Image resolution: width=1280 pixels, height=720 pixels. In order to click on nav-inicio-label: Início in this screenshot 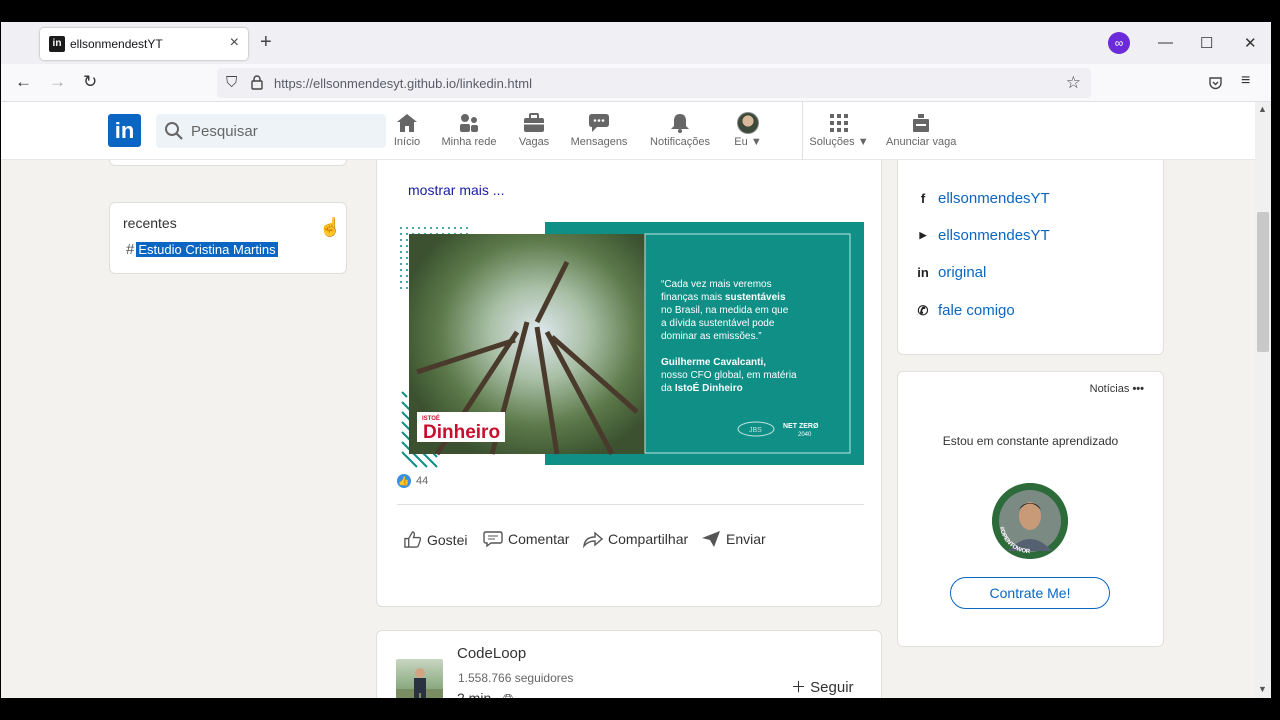, I will do `click(407, 142)`.